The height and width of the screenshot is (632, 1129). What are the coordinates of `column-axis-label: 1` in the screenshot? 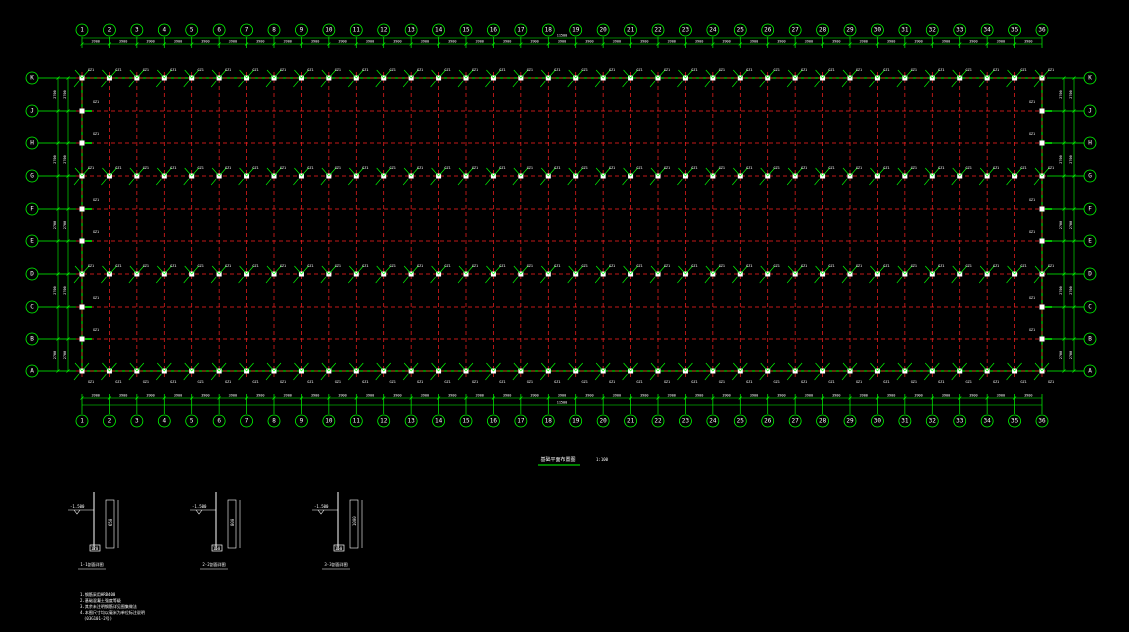 It's located at (82, 30).